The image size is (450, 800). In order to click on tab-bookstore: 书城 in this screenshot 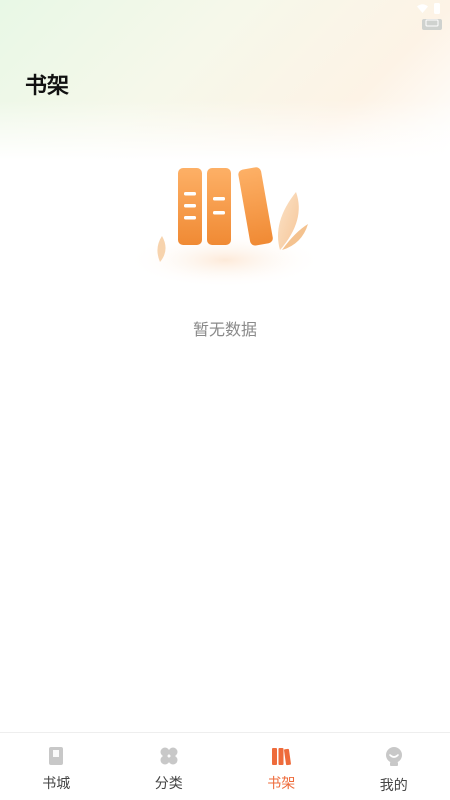, I will do `click(56, 766)`.